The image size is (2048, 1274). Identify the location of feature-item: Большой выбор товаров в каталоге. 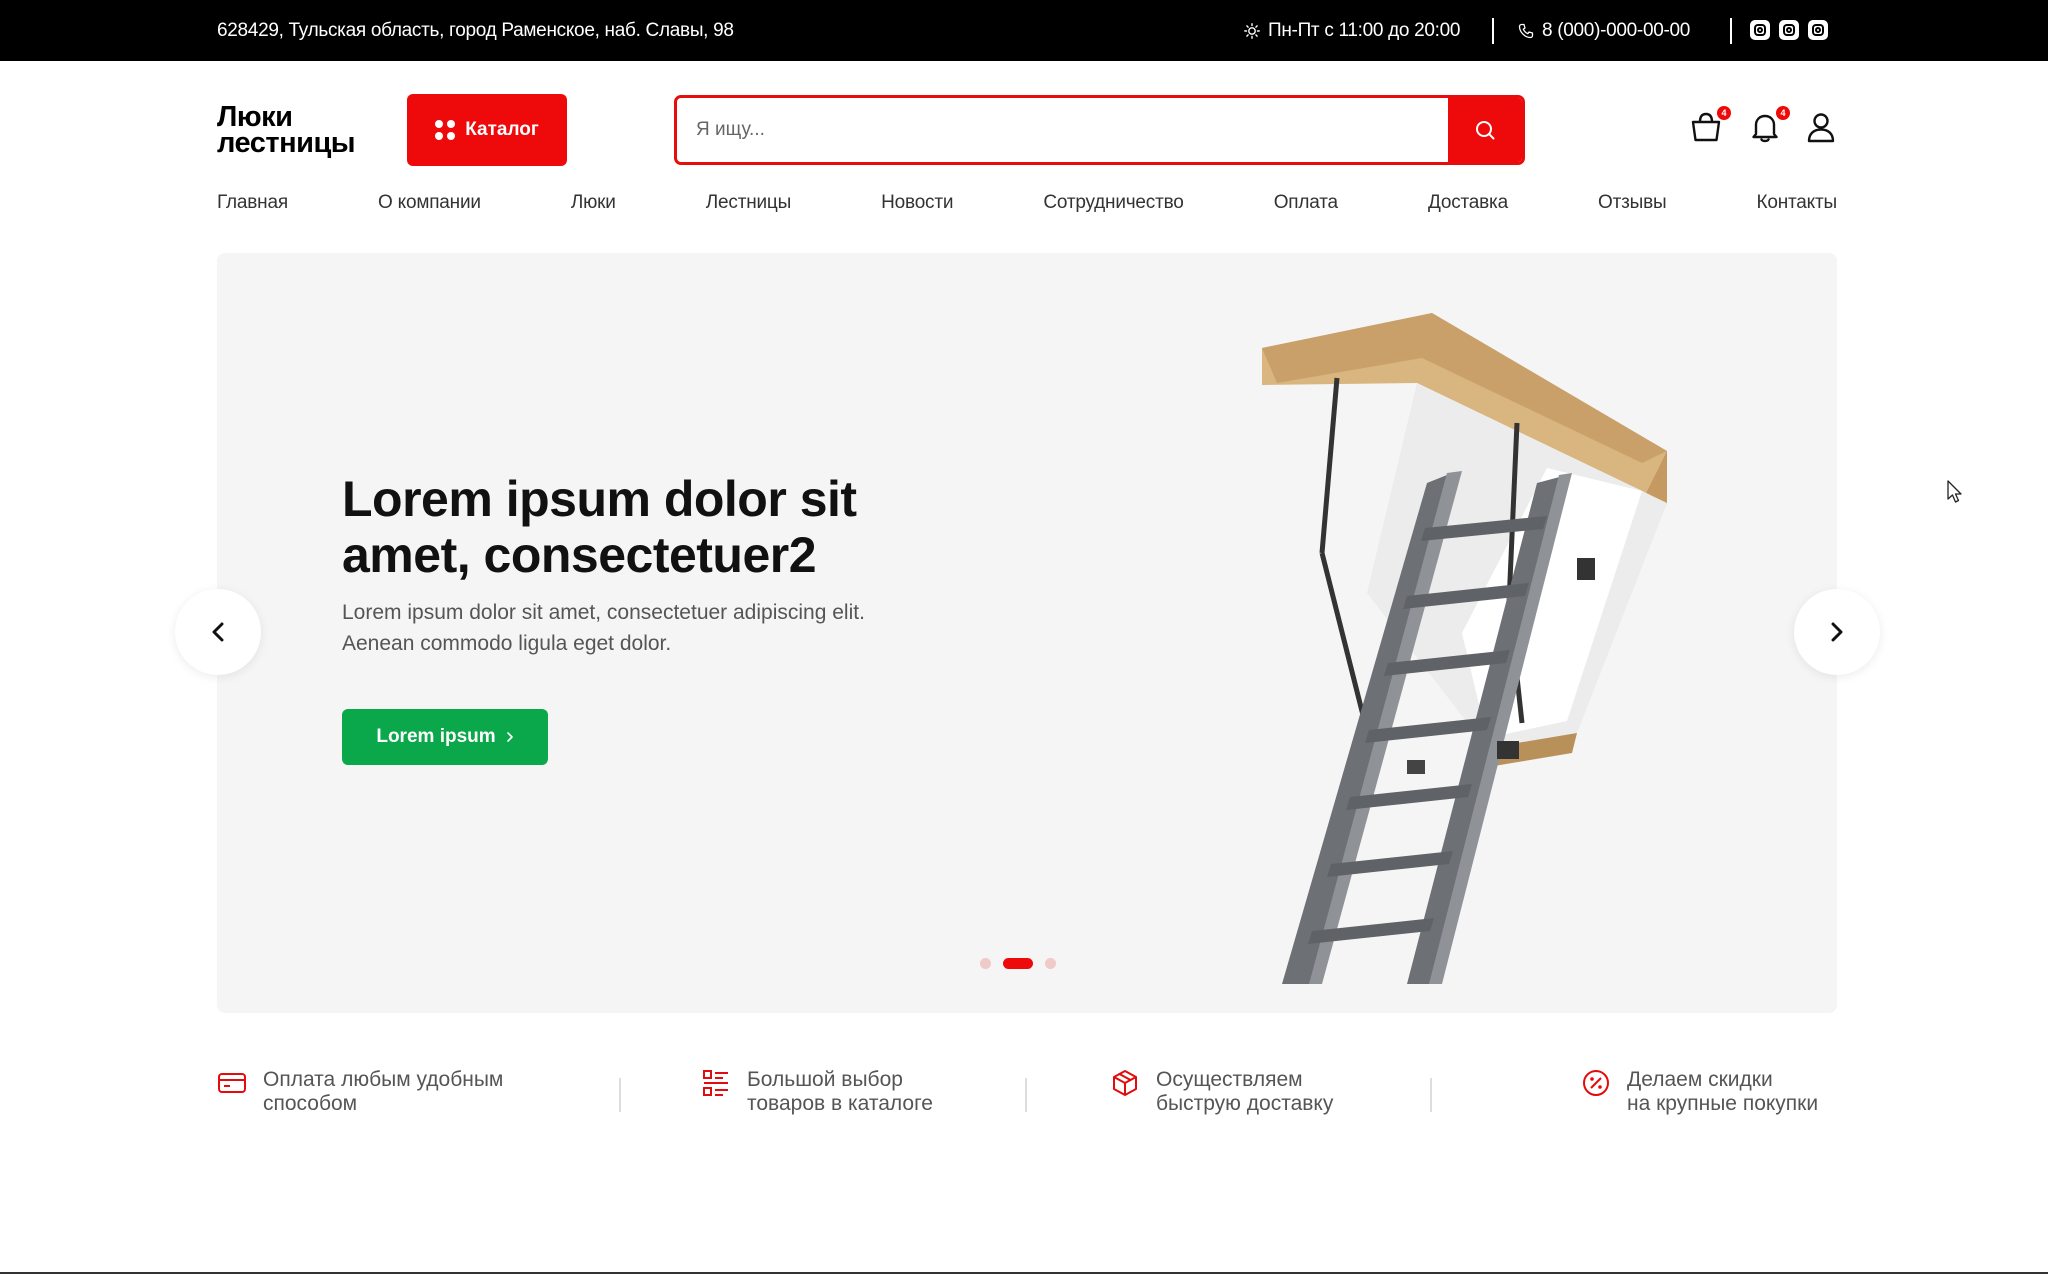
(817, 1092).